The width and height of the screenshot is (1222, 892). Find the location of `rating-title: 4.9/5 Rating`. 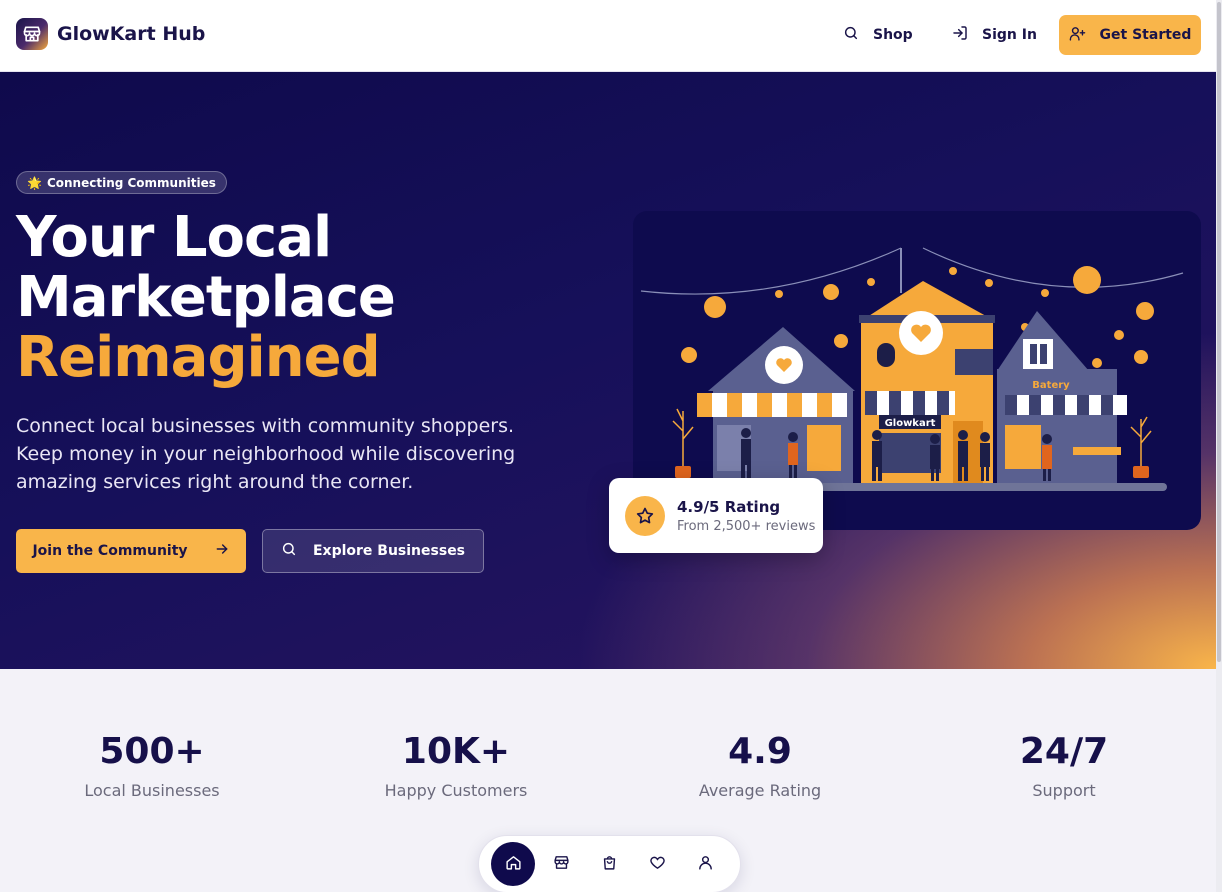

rating-title: 4.9/5 Rating is located at coordinates (729, 506).